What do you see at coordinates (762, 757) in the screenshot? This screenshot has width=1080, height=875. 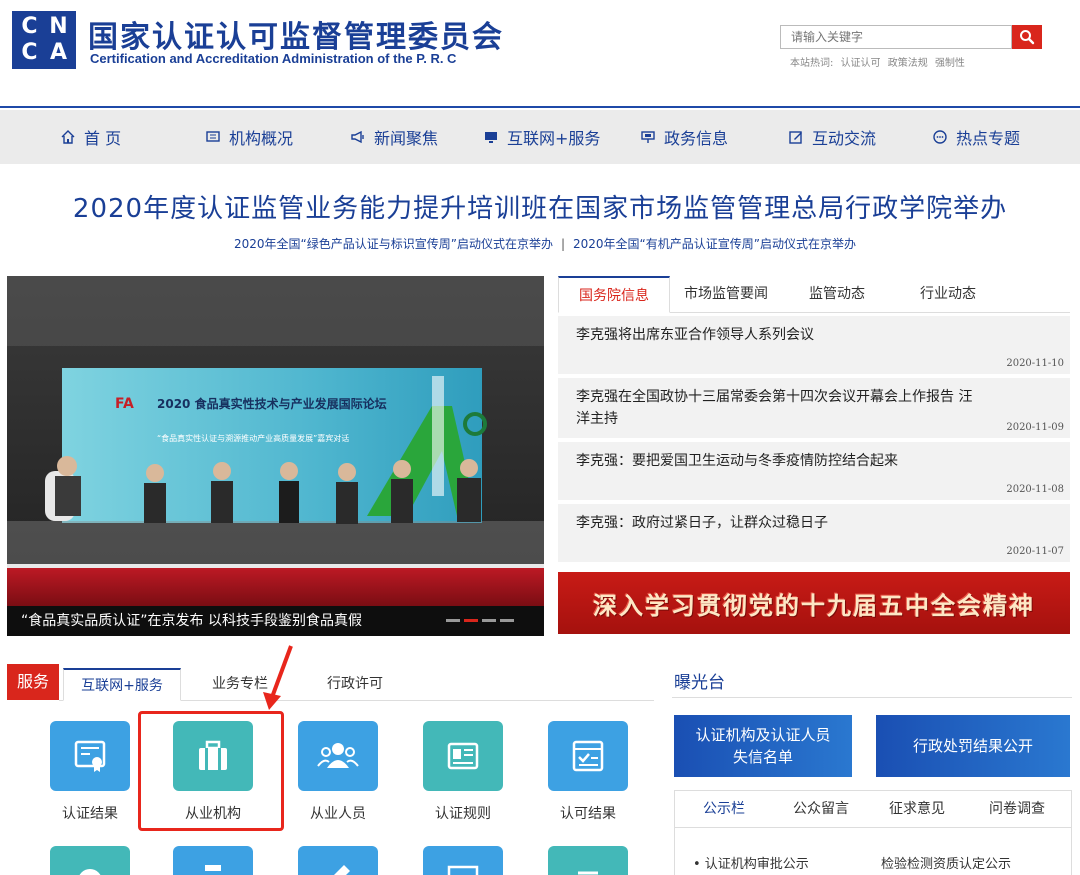 I see `banner-text: 失信名单` at bounding box center [762, 757].